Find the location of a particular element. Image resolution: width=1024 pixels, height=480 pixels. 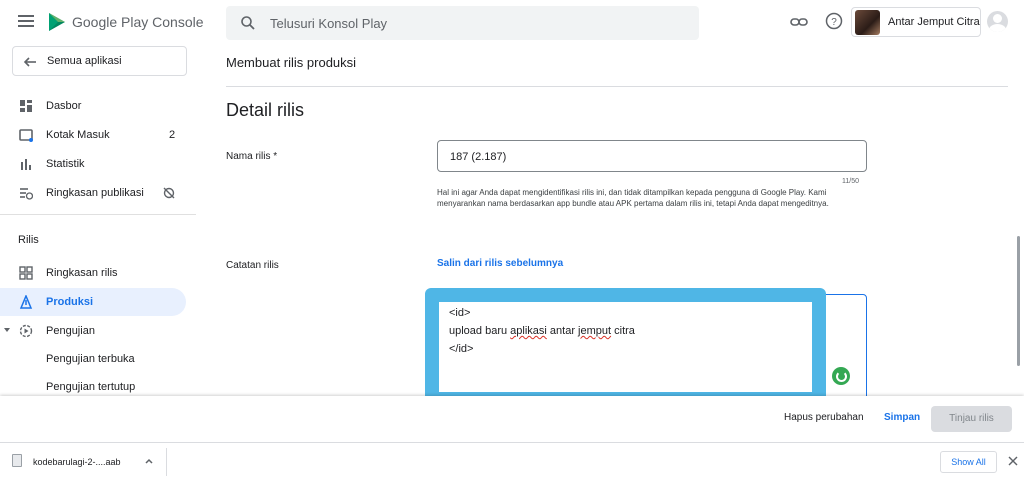

notes-text: upload baru is located at coordinates (480, 331).